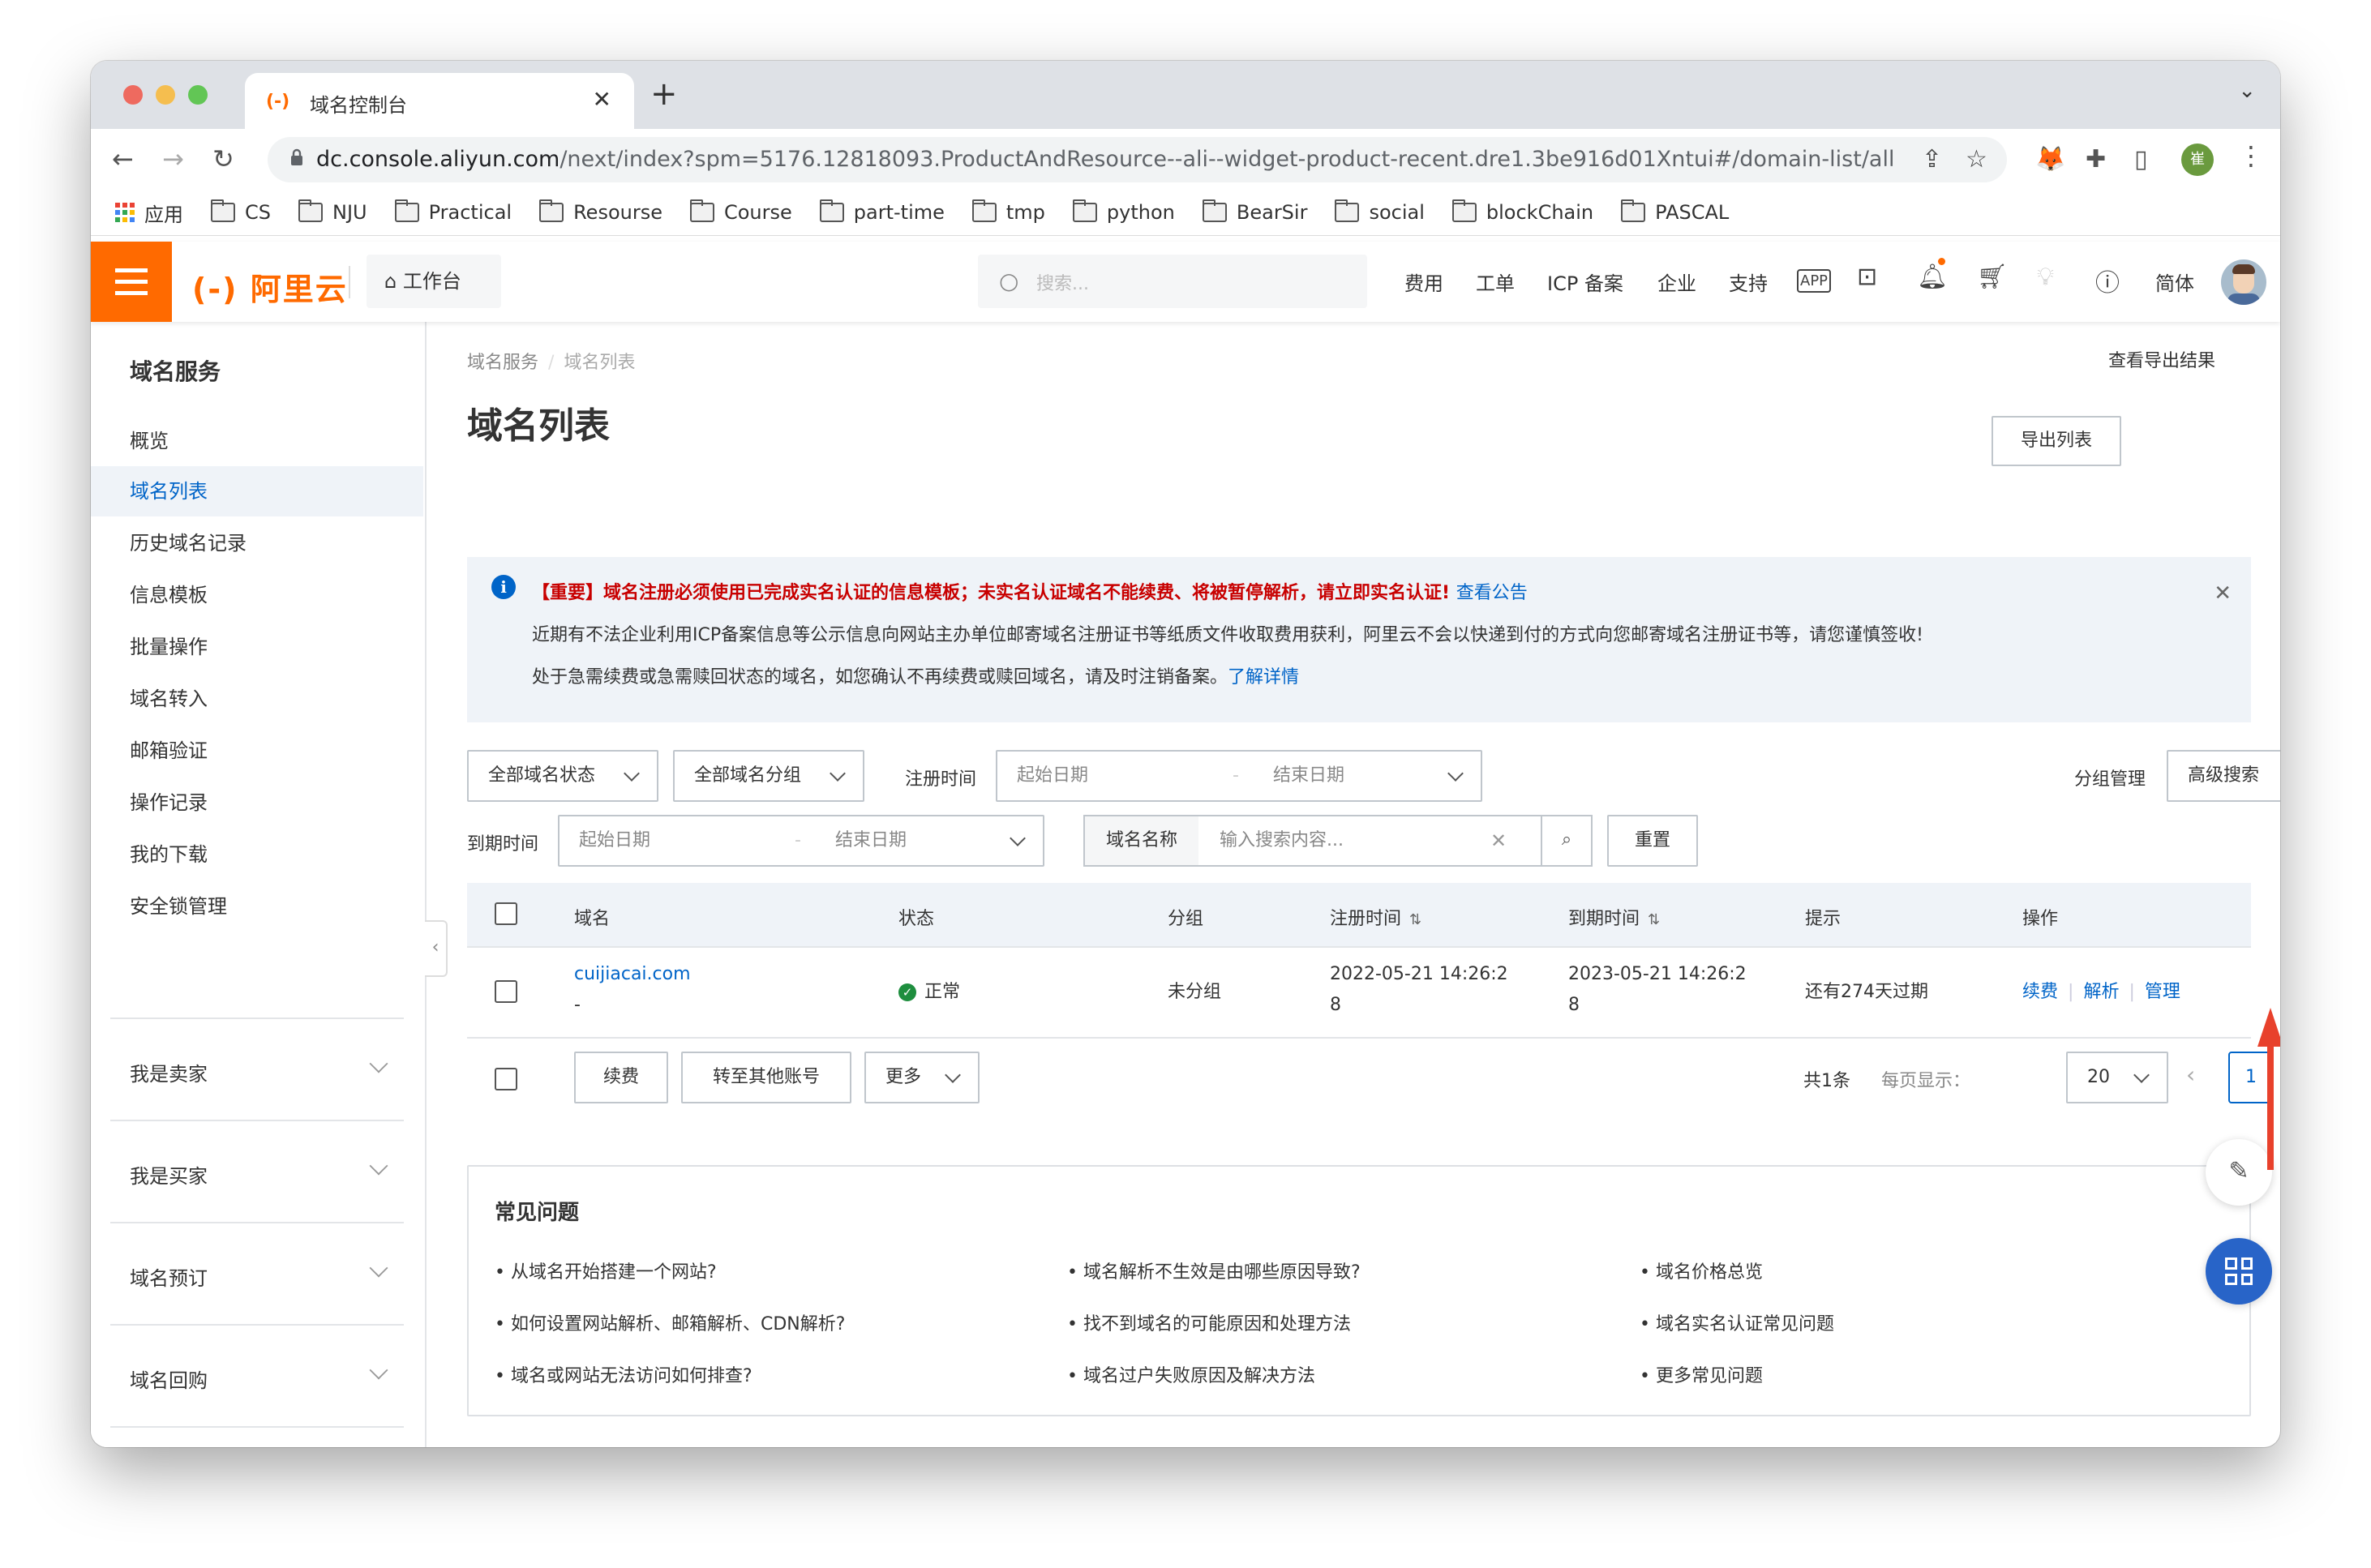  What do you see at coordinates (1701, 1374) in the screenshot?
I see `more-faq-link: 更多常见问题` at bounding box center [1701, 1374].